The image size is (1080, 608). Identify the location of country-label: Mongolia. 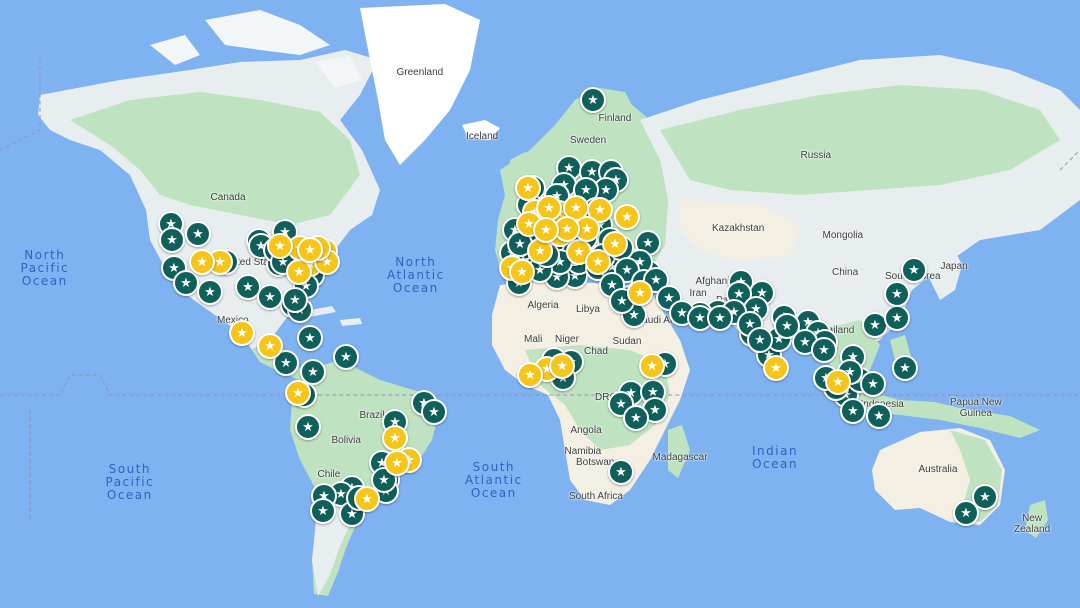
(843, 235).